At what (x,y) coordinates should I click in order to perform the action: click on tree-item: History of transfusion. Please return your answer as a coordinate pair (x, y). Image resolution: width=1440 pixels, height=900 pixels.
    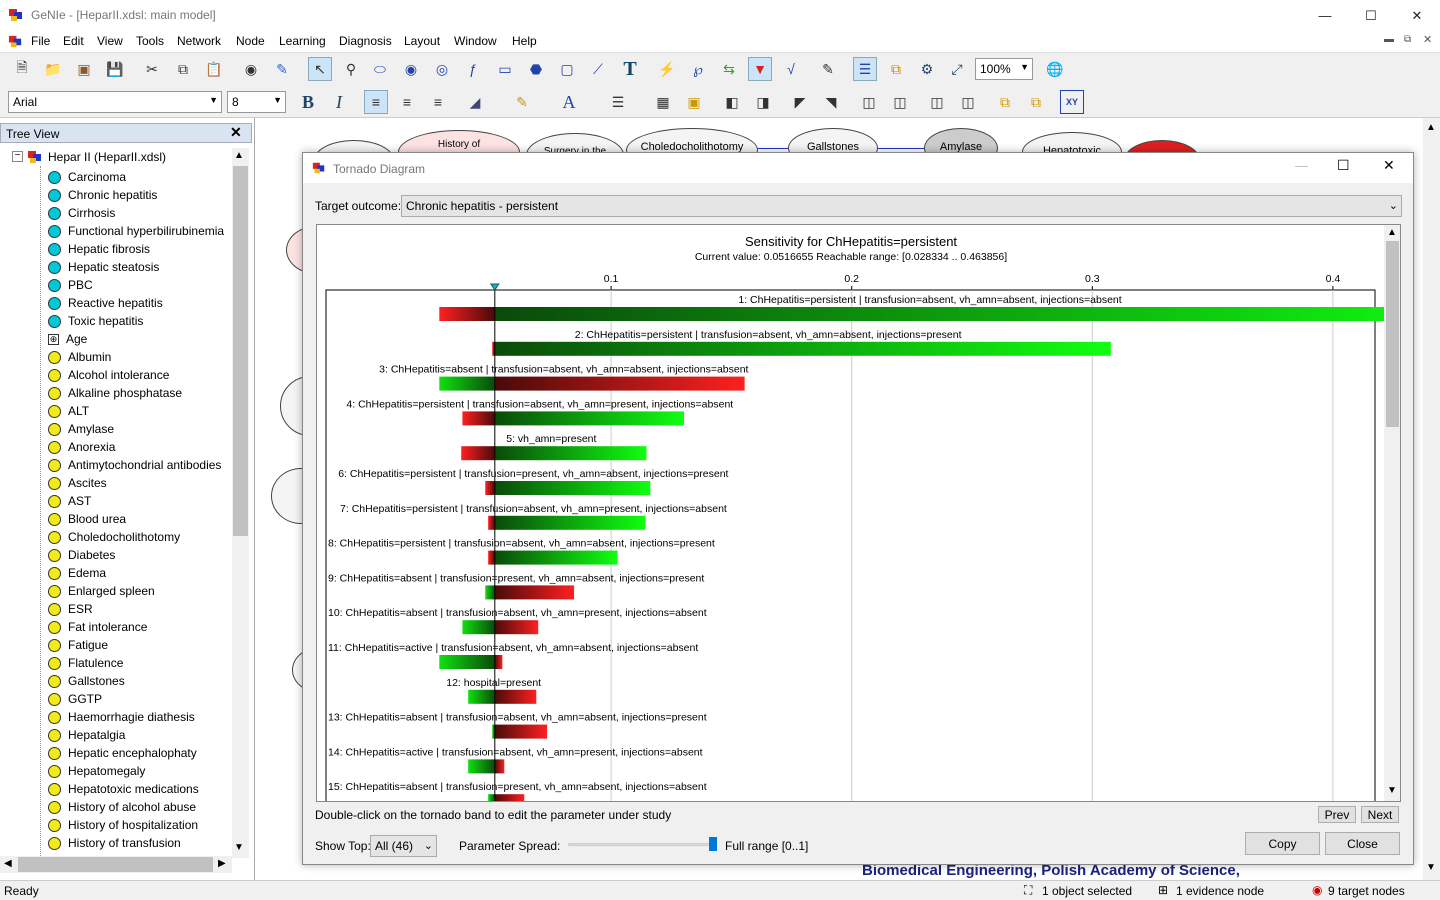
    Looking at the image, I should click on (140, 843).